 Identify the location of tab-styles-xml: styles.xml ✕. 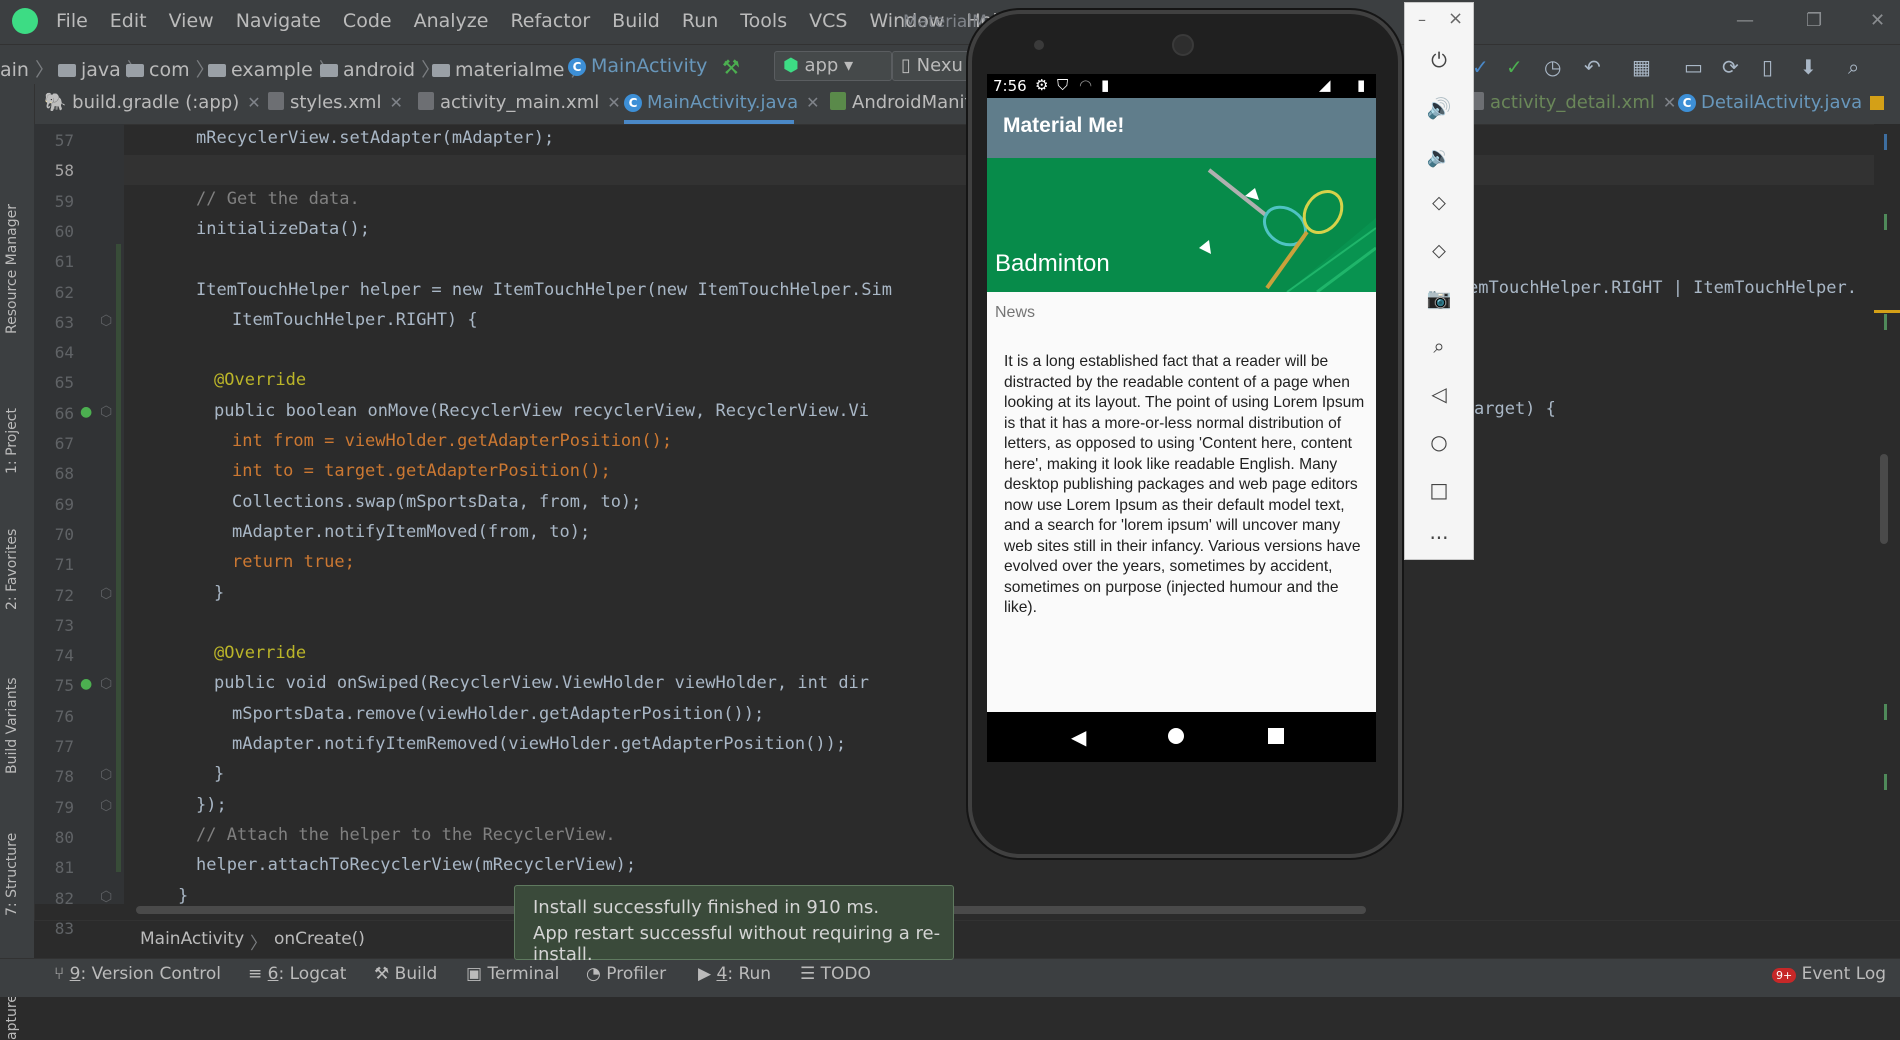
(335, 102).